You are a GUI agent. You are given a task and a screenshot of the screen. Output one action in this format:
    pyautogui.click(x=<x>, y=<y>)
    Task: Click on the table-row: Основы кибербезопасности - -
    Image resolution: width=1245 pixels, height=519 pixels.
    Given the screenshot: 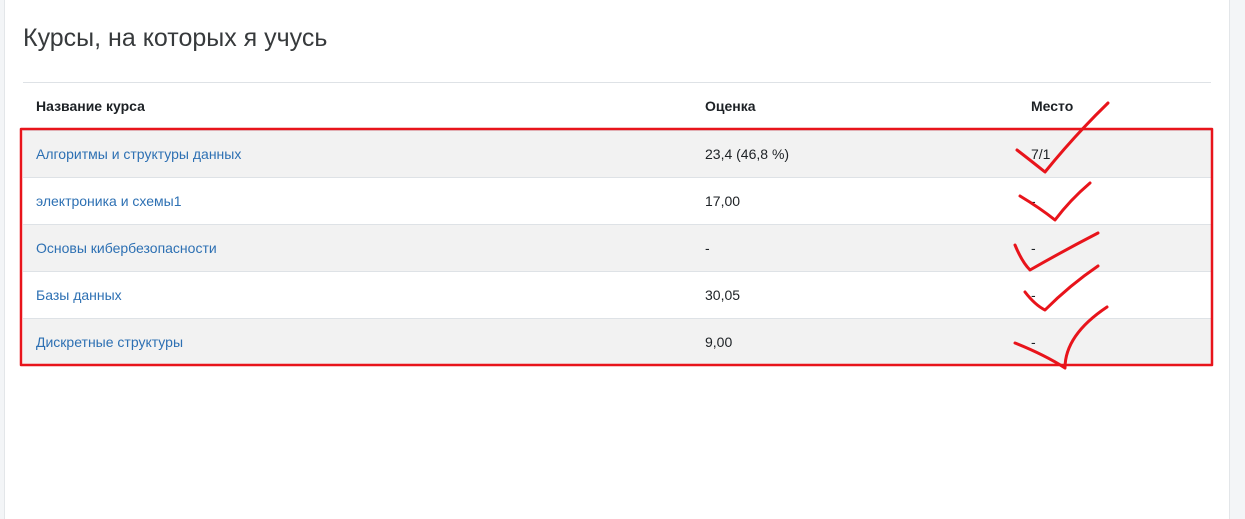 What is the action you would take?
    pyautogui.click(x=617, y=248)
    